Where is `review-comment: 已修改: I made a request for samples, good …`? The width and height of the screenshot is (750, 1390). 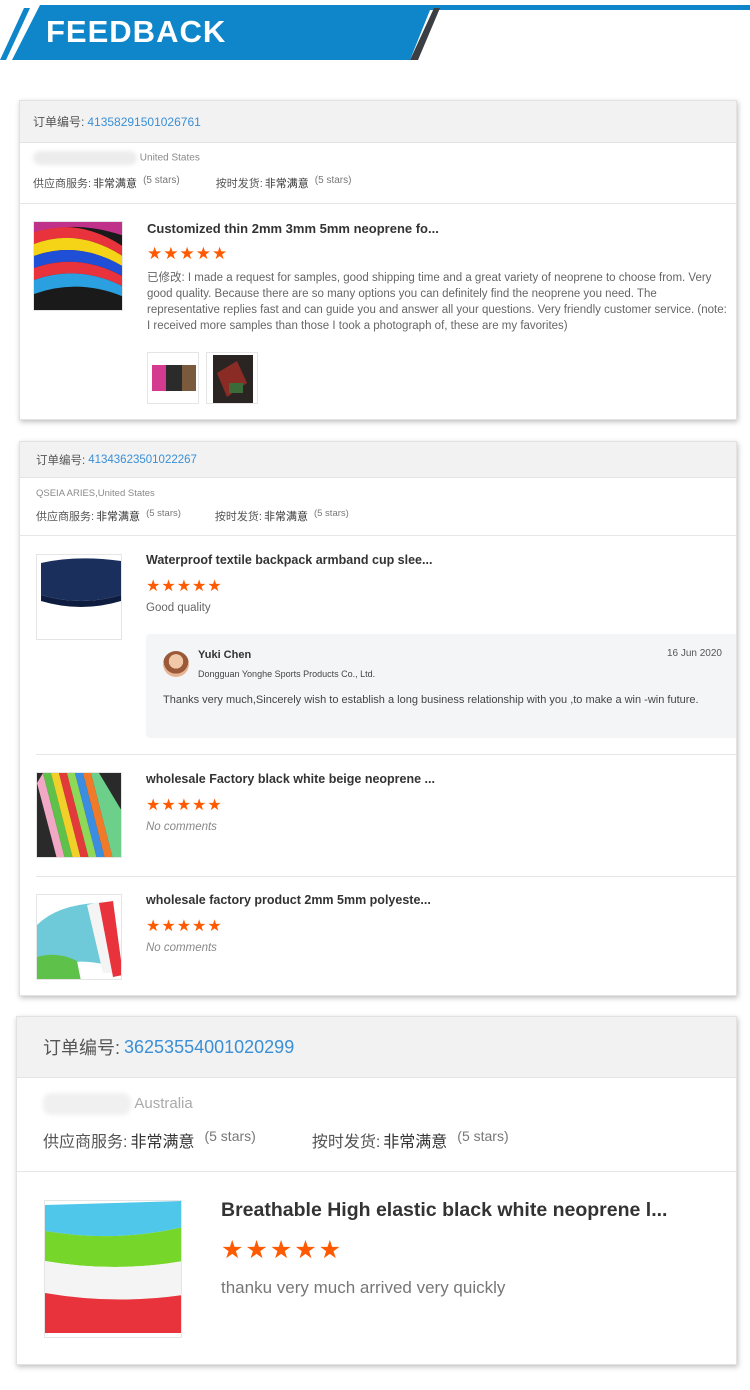
review-comment: 已修改: I made a request for samples, good … is located at coordinates (437, 302).